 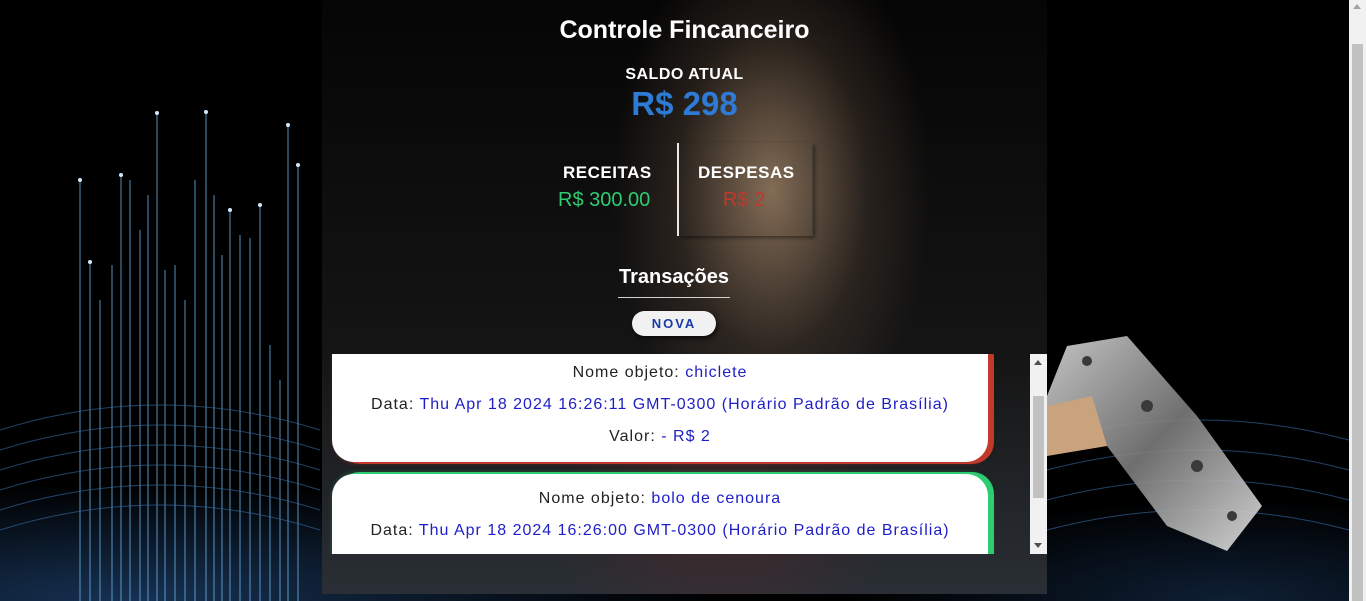 What do you see at coordinates (674, 282) in the screenshot?
I see `transactions-title: Transações` at bounding box center [674, 282].